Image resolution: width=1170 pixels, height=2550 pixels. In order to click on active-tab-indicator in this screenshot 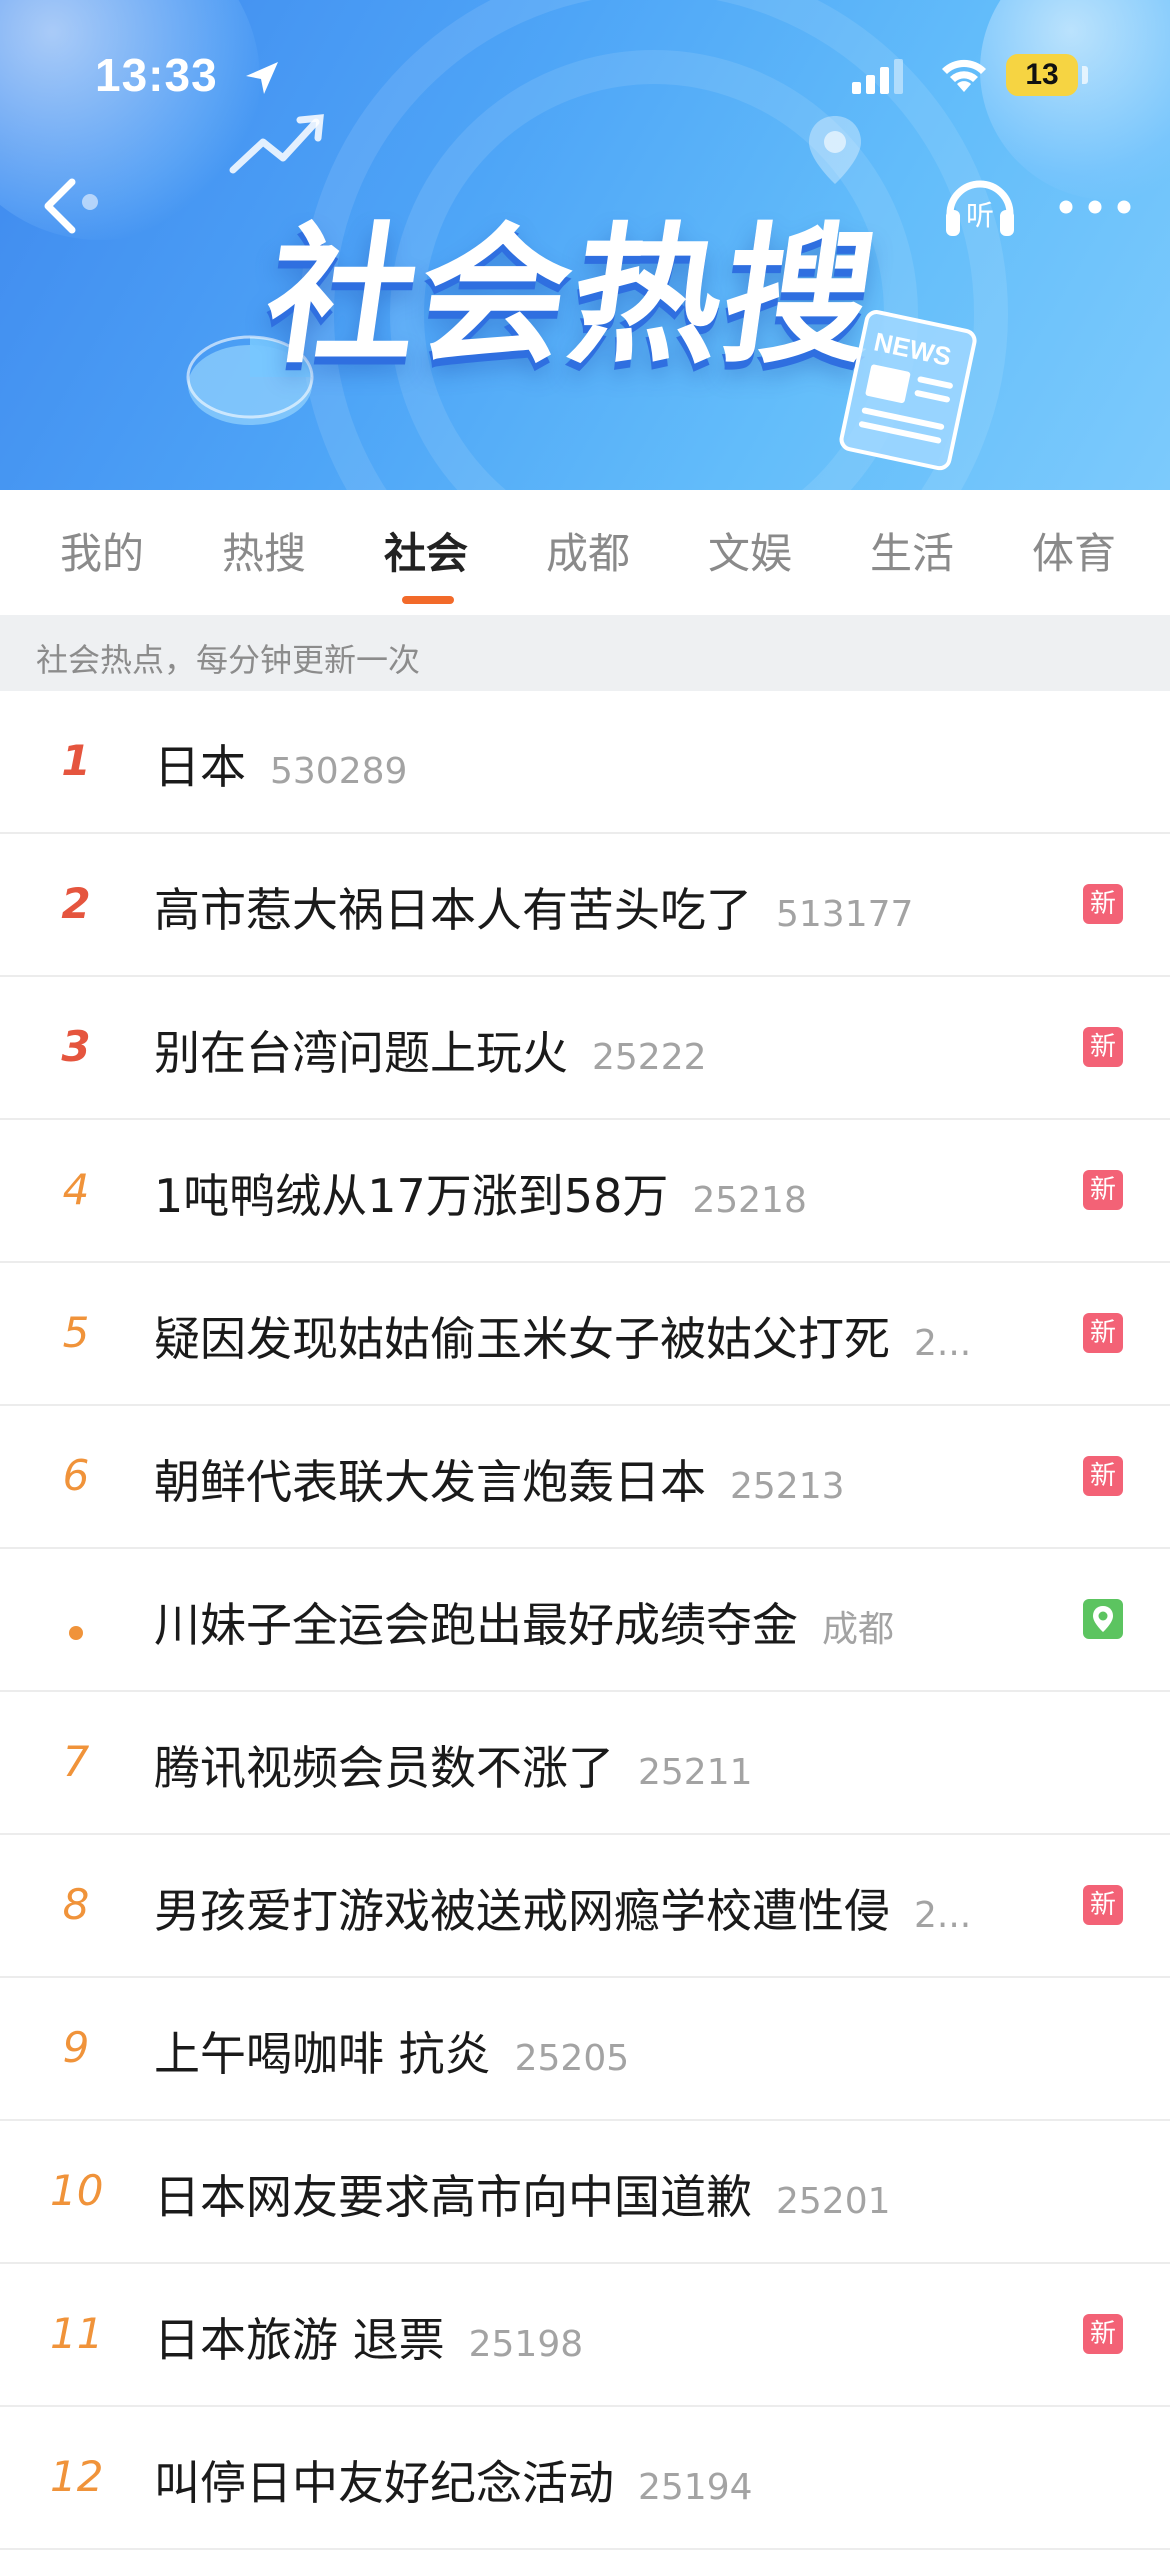, I will do `click(428, 600)`.